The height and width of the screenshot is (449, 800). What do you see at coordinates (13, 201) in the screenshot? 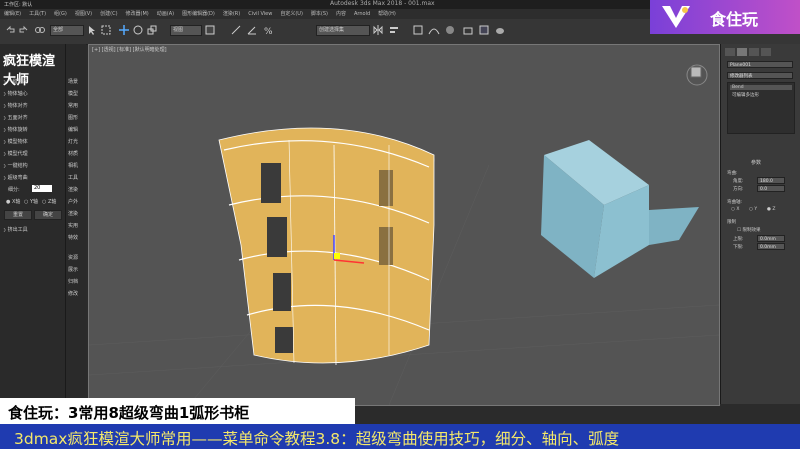
I see `axis-radio-x: ● X轴` at bounding box center [13, 201].